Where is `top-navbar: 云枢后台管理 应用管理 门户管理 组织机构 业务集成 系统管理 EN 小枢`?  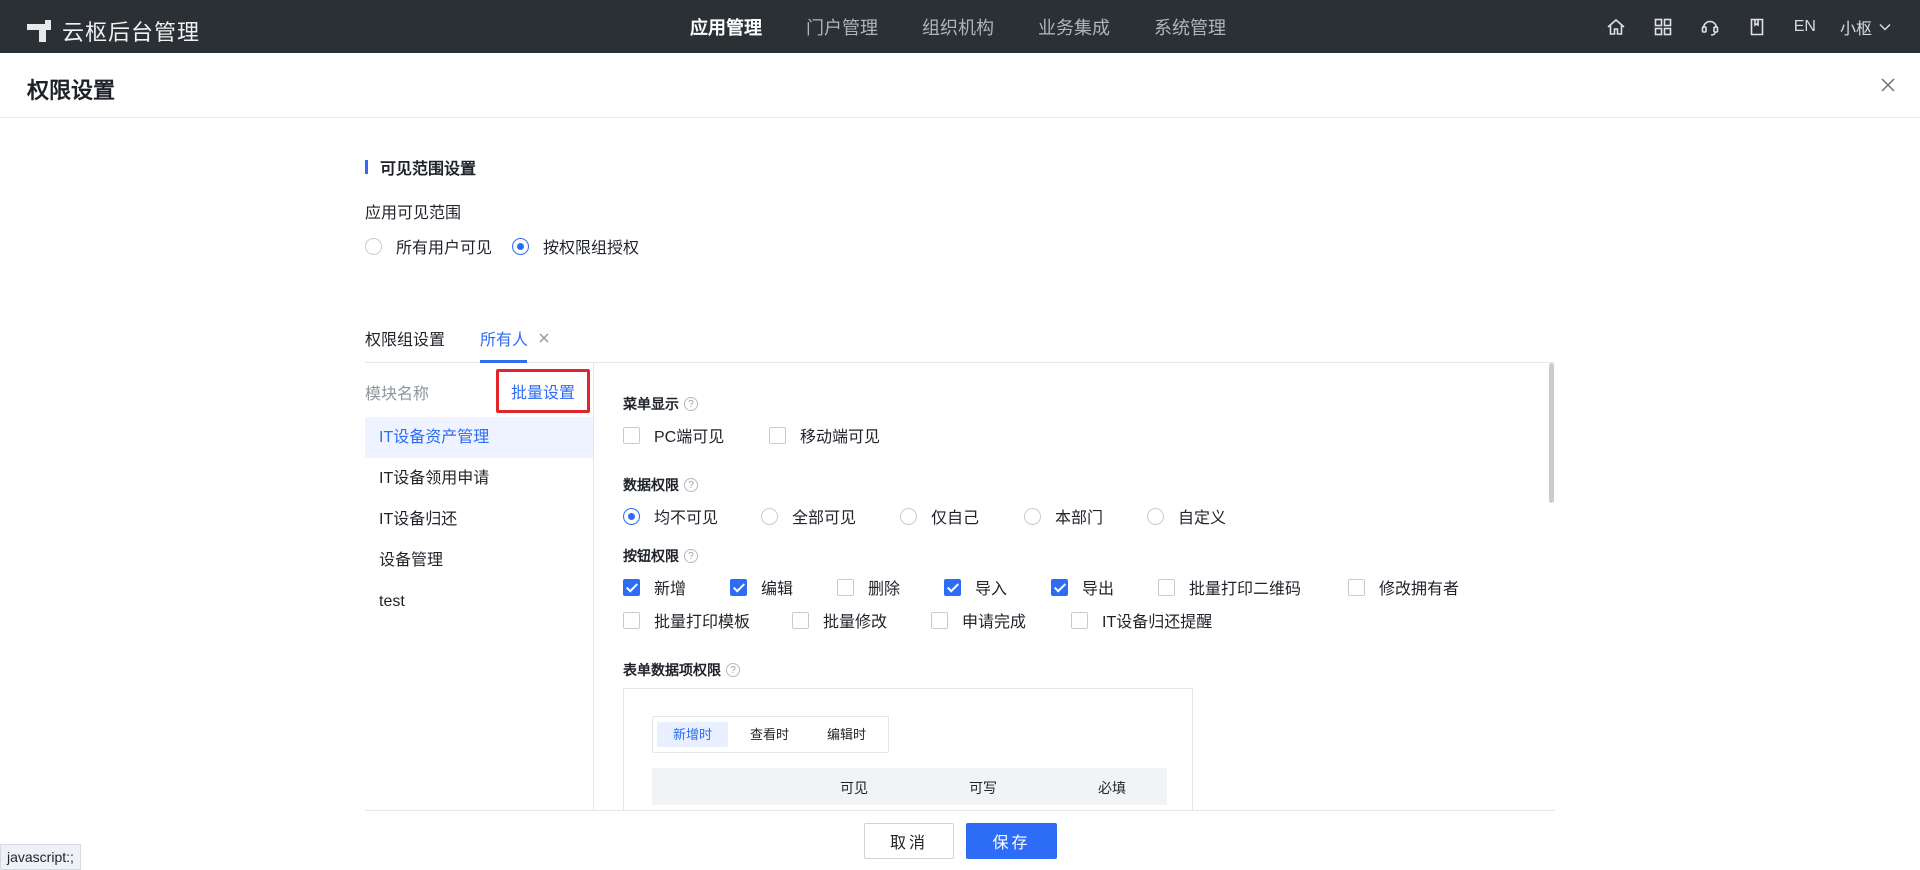 top-navbar: 云枢后台管理 应用管理 门户管理 组织机构 业务集成 系统管理 EN 小枢 is located at coordinates (960, 26).